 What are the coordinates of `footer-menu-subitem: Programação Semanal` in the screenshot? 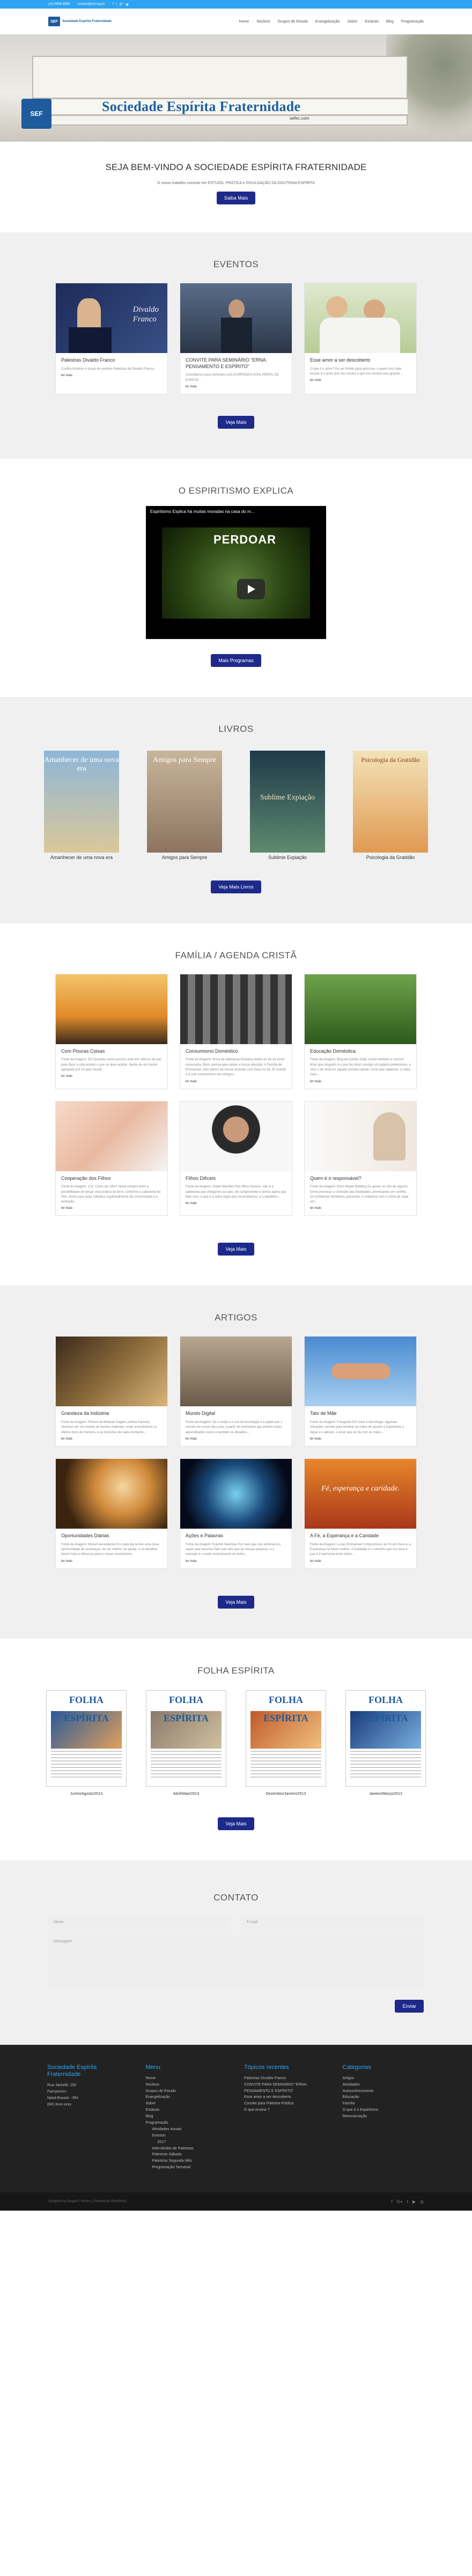 It's located at (187, 2167).